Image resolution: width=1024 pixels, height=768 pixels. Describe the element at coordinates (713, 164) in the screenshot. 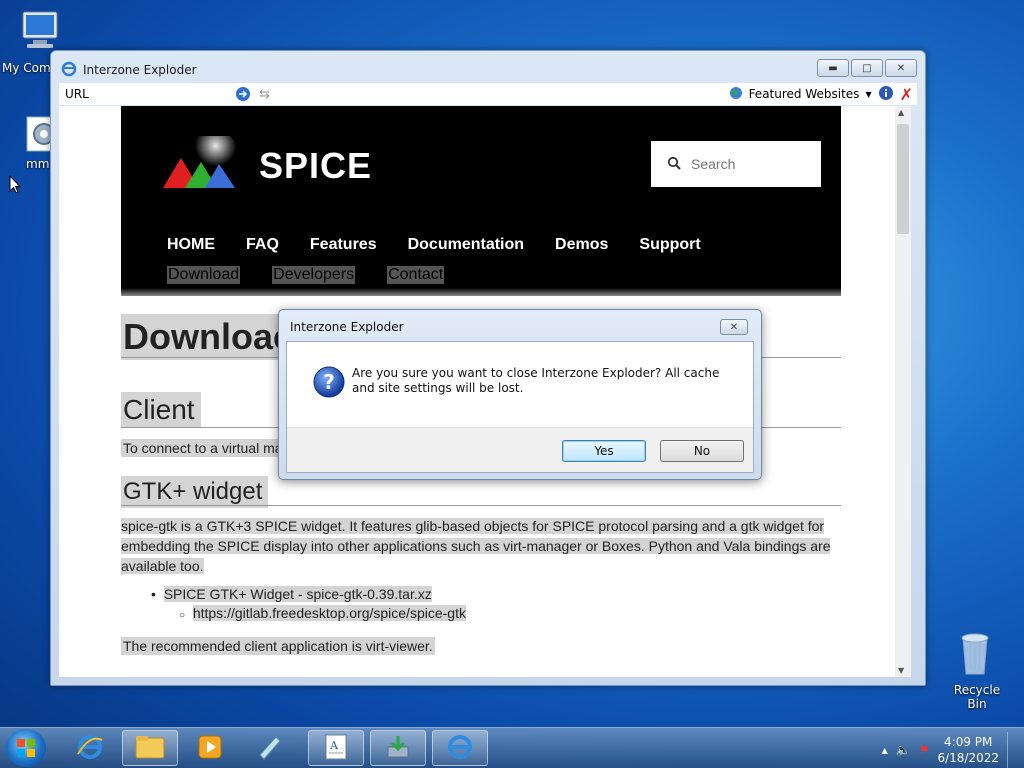

I see `search-placeholder: Search` at that location.